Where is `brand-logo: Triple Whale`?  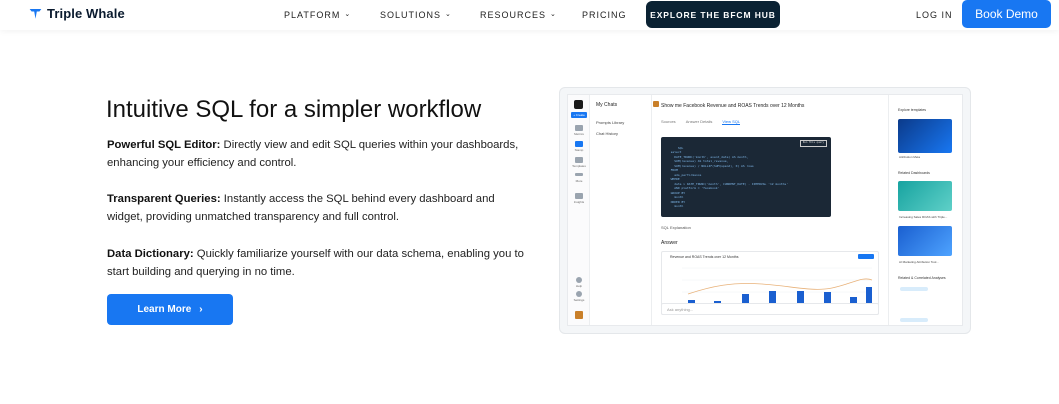 brand-logo: Triple Whale is located at coordinates (77, 13).